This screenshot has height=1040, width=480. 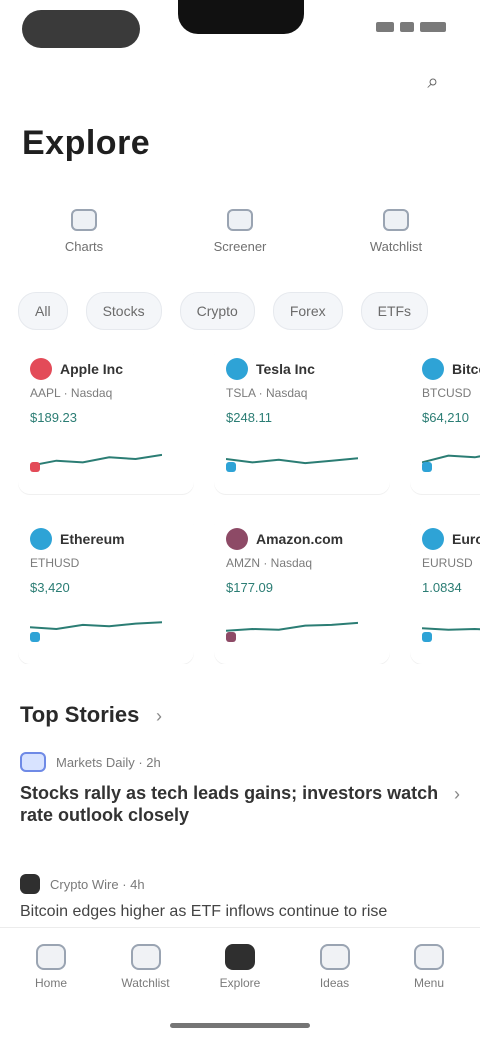 I want to click on ticker-price: $64,210, so click(x=445, y=417).